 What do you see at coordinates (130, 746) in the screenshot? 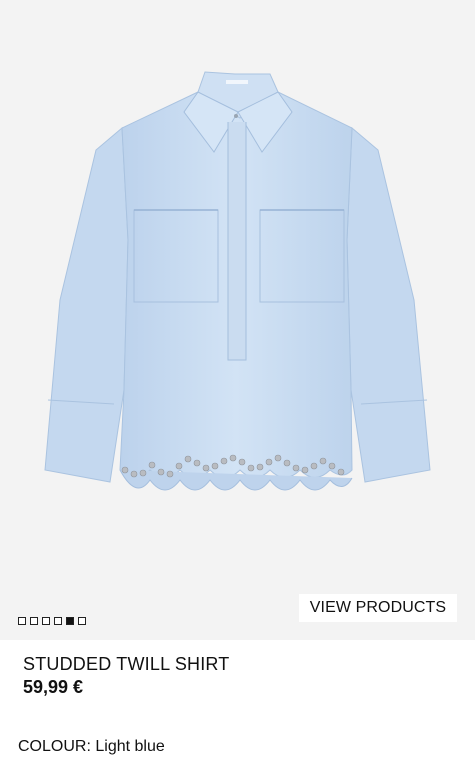
I see `colour-value: Light blue` at bounding box center [130, 746].